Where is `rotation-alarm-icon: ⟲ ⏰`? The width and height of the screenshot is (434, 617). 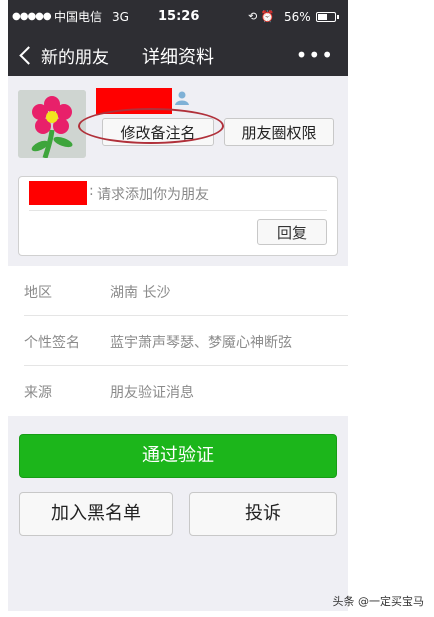 rotation-alarm-icon: ⟲ ⏰ is located at coordinates (261, 16).